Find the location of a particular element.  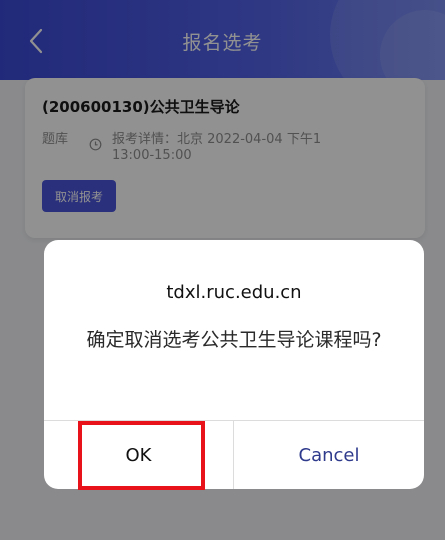

dialog-host: tdxl.ruc.edu.cn is located at coordinates (234, 292).